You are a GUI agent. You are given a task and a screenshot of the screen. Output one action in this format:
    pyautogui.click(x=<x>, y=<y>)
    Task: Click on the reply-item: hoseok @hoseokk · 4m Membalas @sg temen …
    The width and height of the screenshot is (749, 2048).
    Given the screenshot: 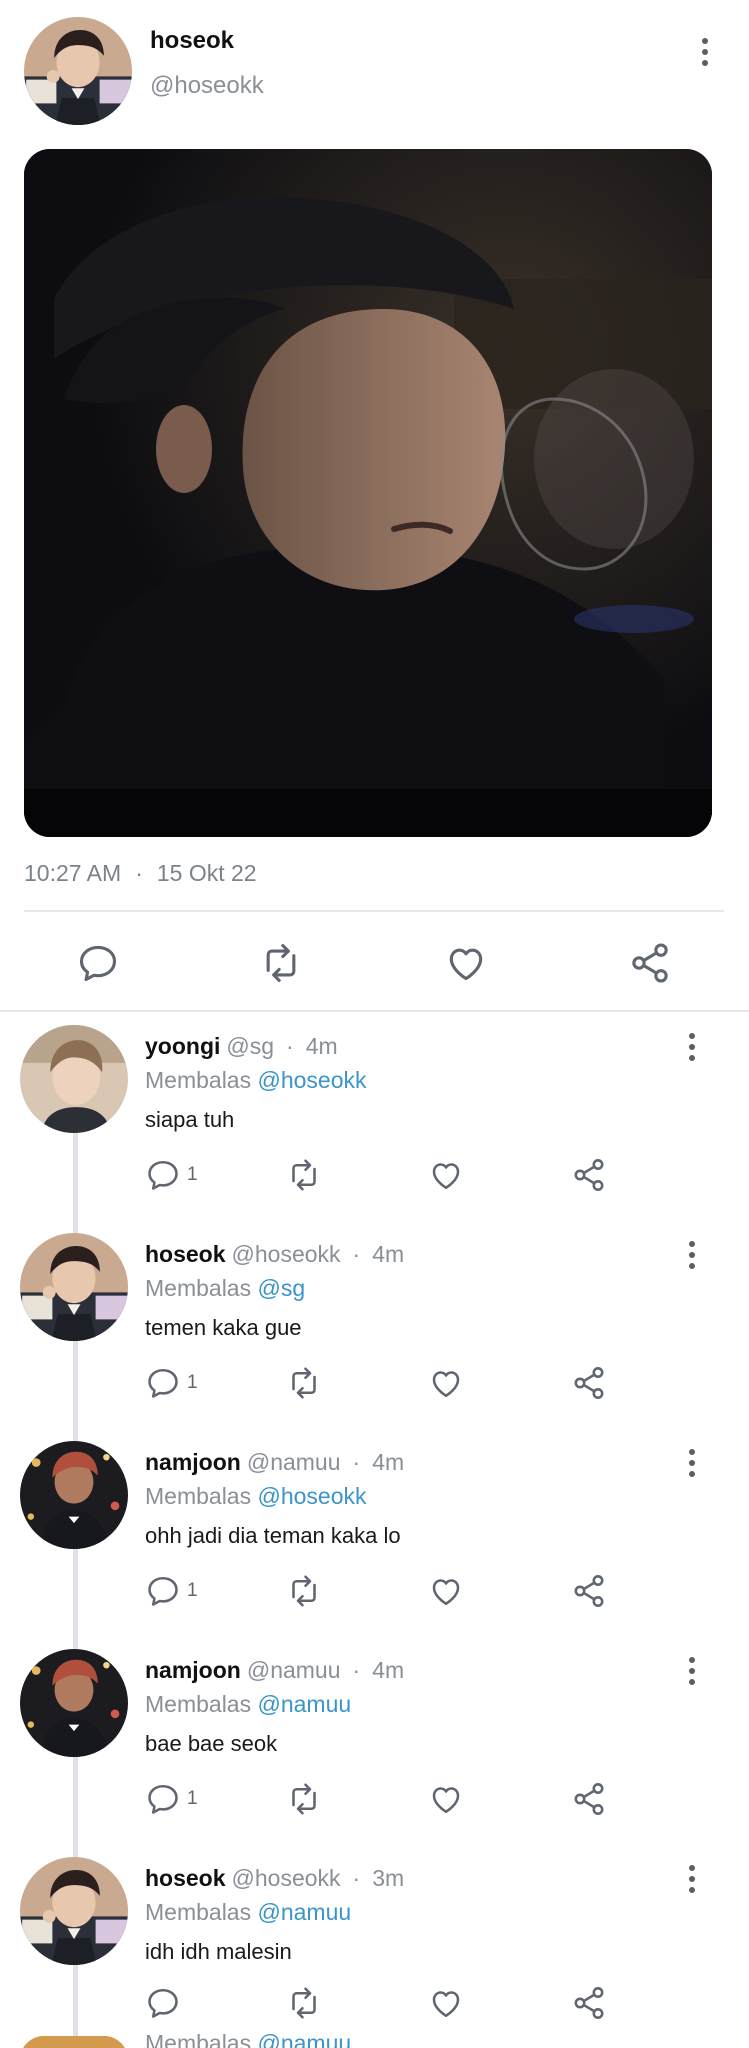 What is the action you would take?
    pyautogui.click(x=374, y=1337)
    